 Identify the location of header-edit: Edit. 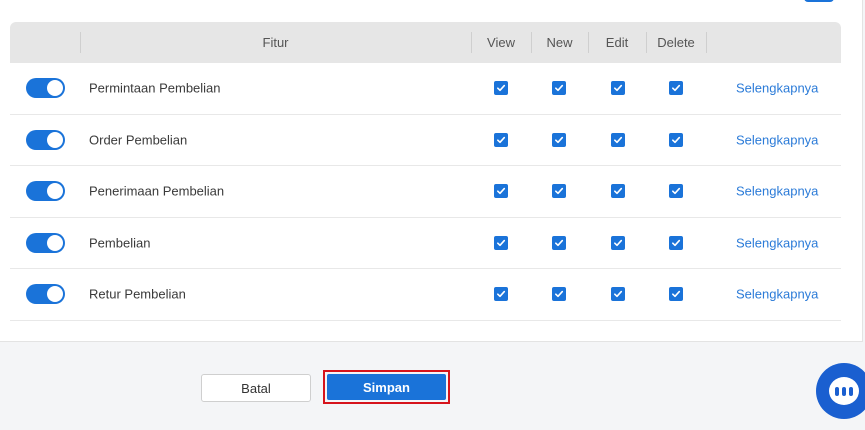
(617, 42).